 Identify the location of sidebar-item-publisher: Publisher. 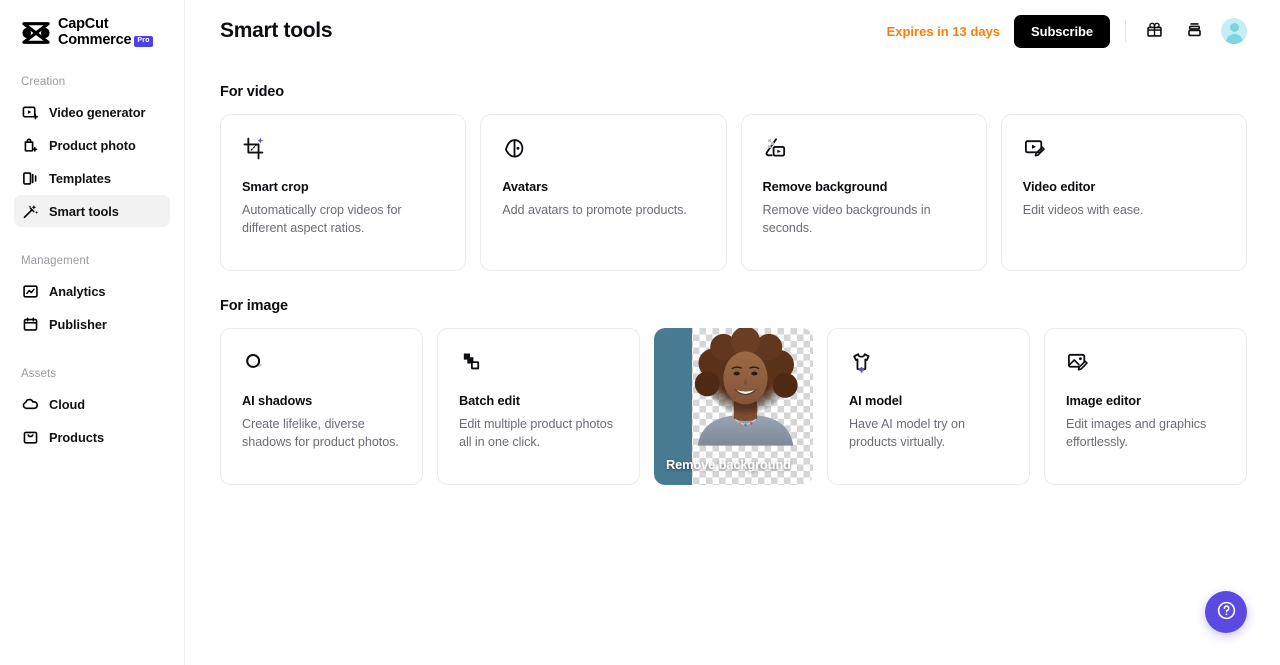
(92, 324).